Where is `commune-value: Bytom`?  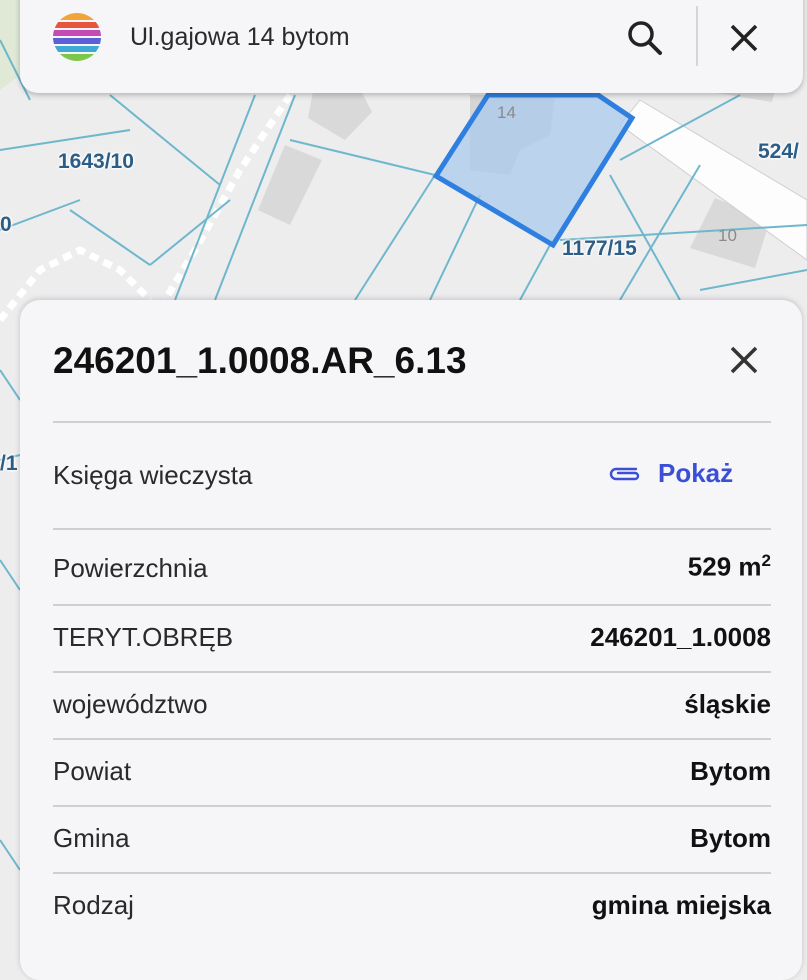 commune-value: Bytom is located at coordinates (730, 838).